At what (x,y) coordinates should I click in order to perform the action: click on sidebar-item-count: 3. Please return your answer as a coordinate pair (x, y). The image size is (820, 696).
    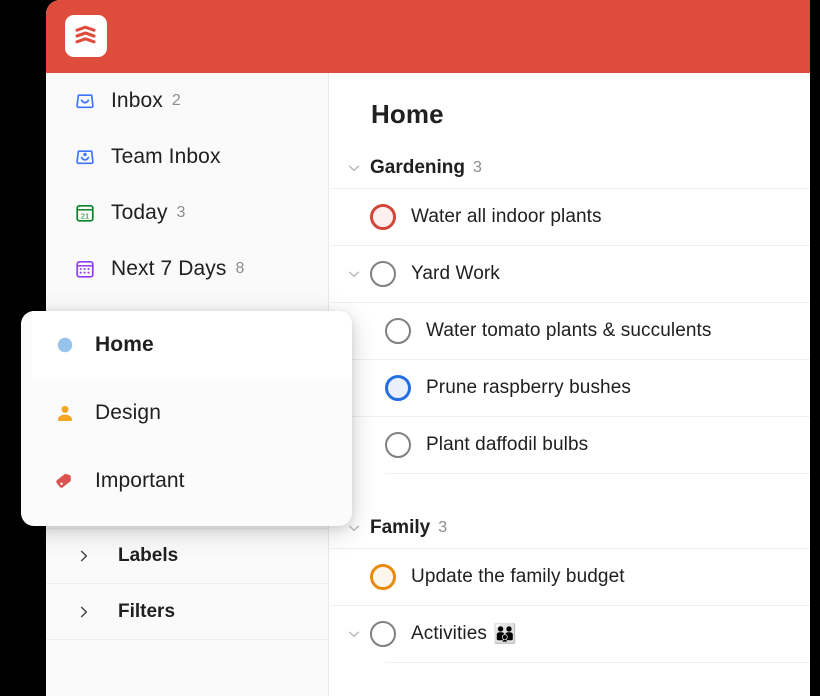
    Looking at the image, I should click on (181, 212).